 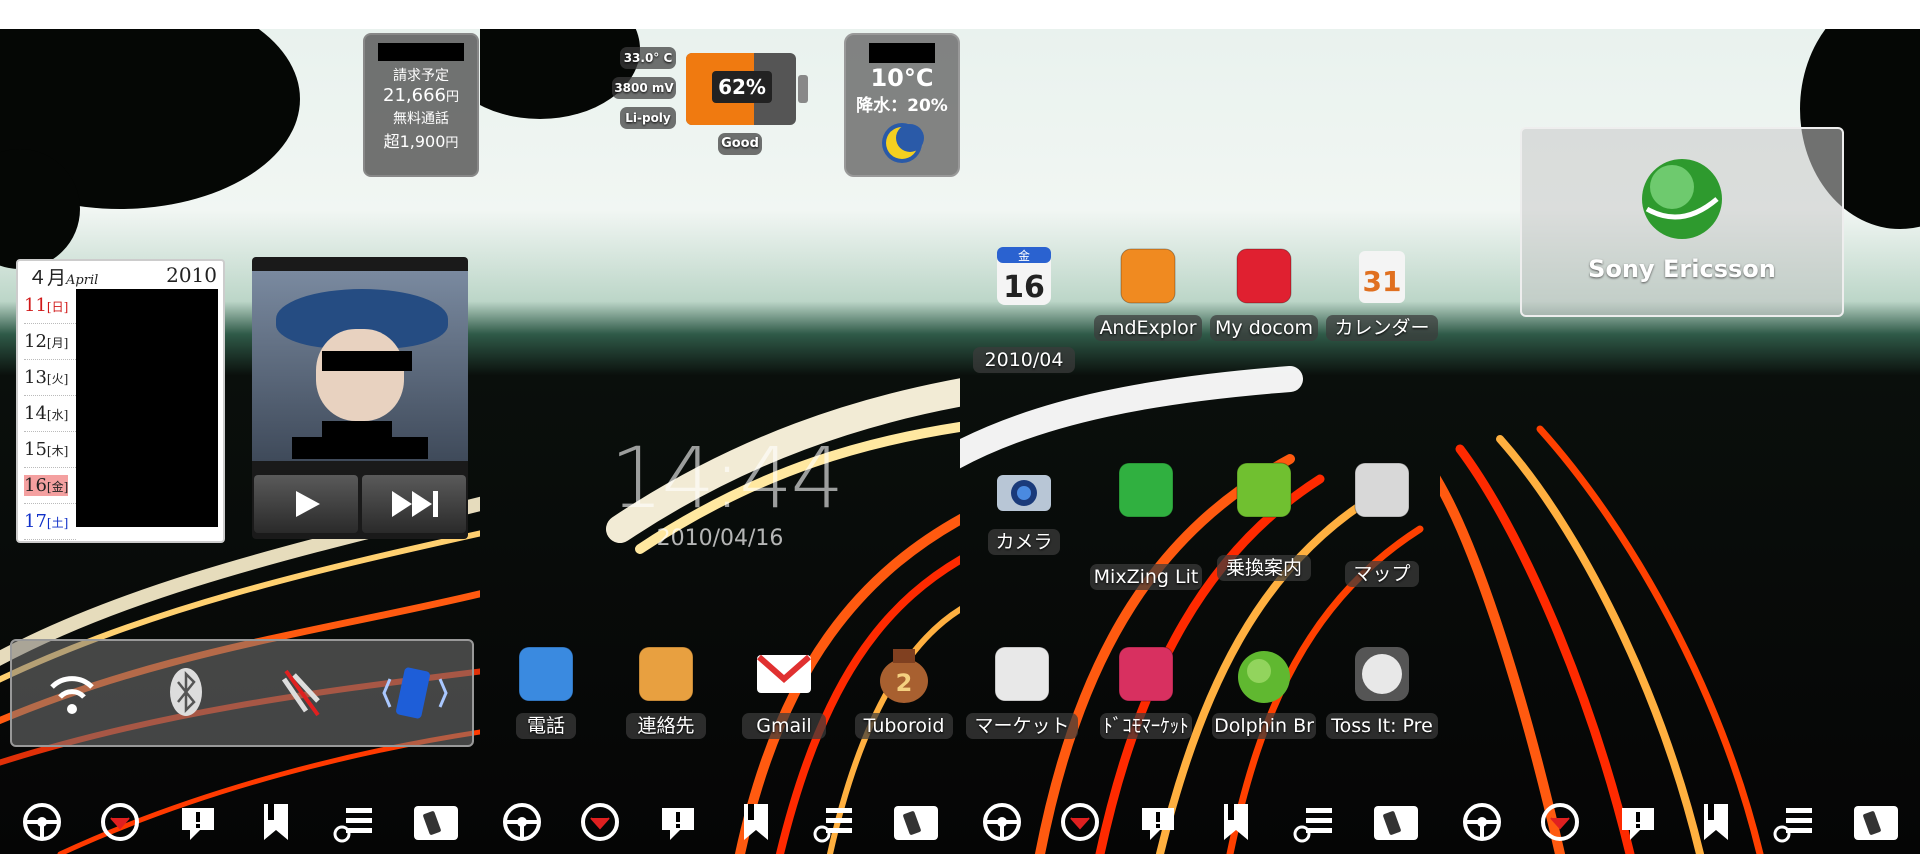 I want to click on play-button, so click(x=306, y=504).